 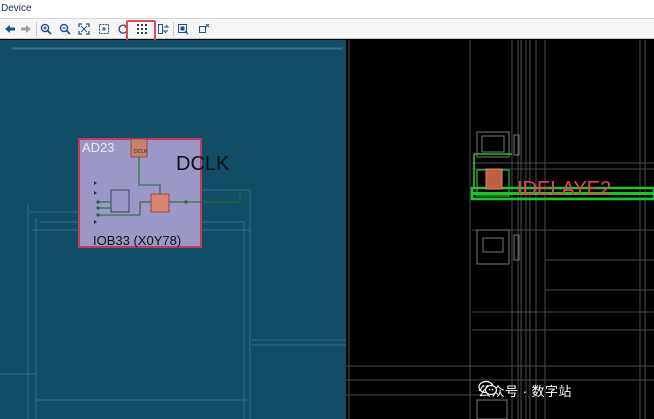 I want to click on forward-icon, so click(x=26, y=29).